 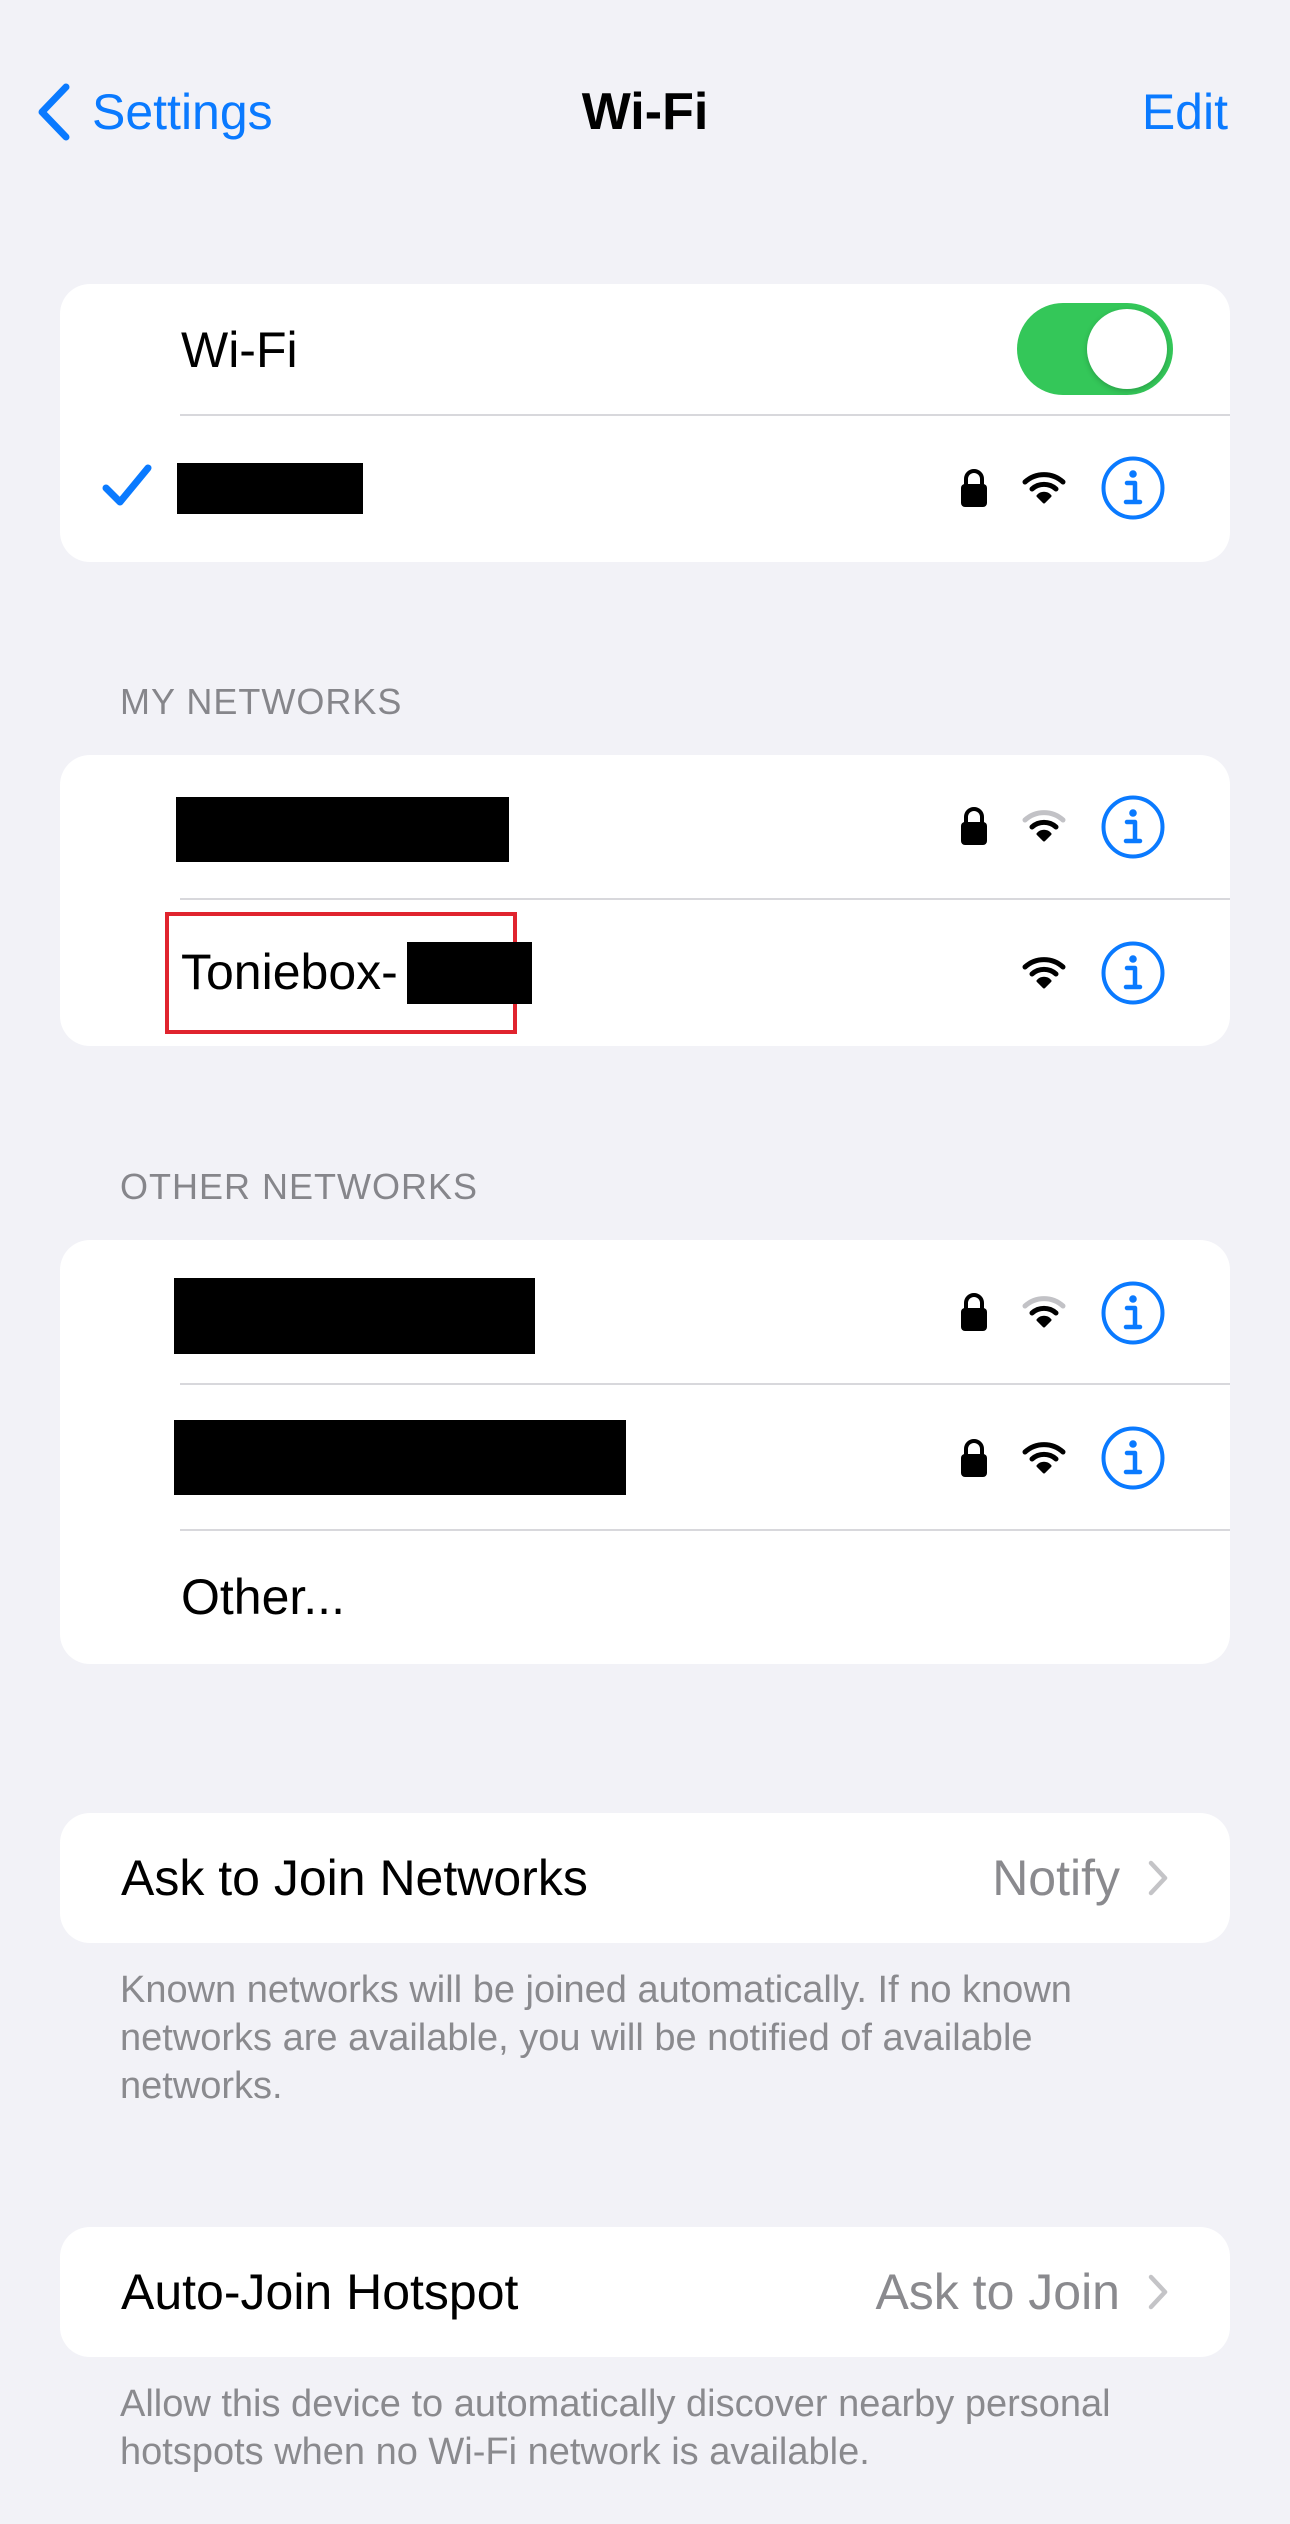 What do you see at coordinates (127, 485) in the screenshot?
I see `checkmark-icon` at bounding box center [127, 485].